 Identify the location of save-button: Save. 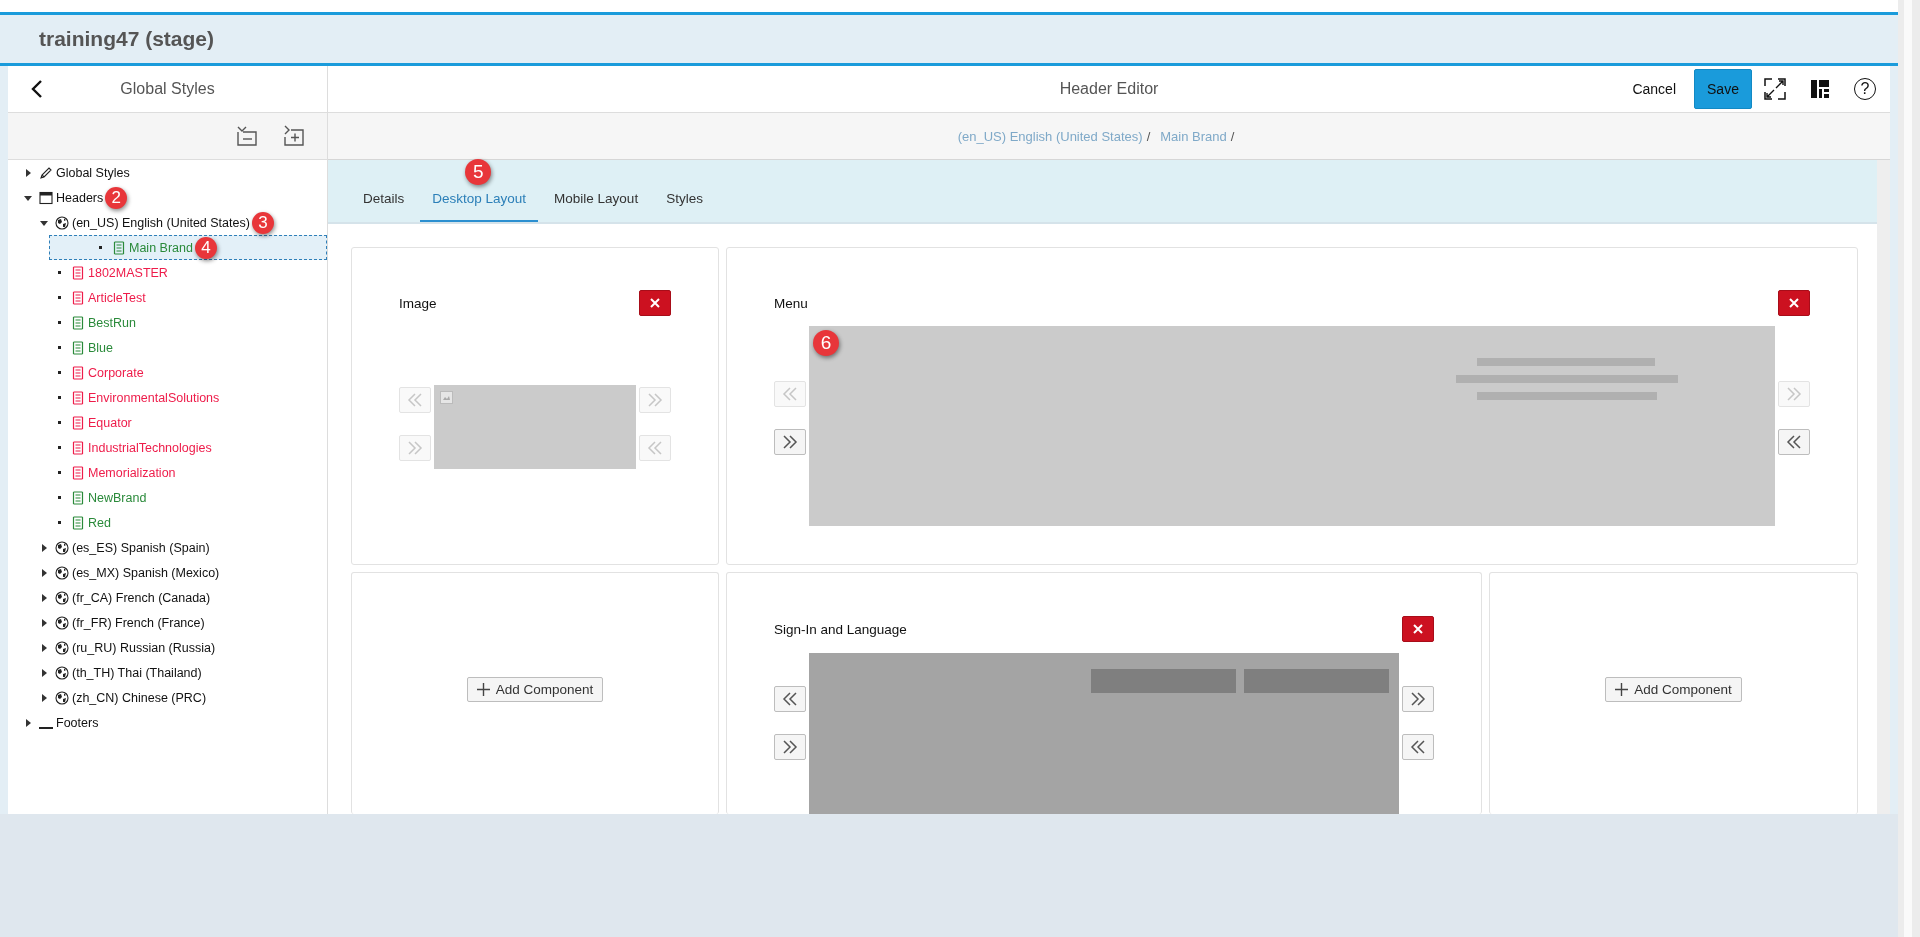
(1723, 89).